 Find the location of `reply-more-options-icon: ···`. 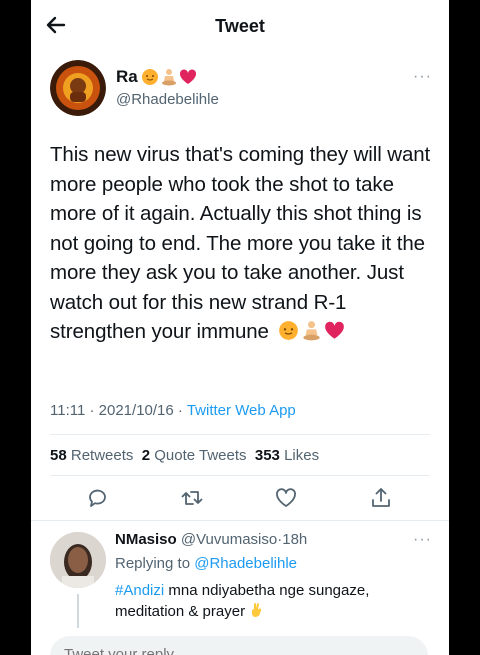

reply-more-options-icon: ··· is located at coordinates (422, 540).